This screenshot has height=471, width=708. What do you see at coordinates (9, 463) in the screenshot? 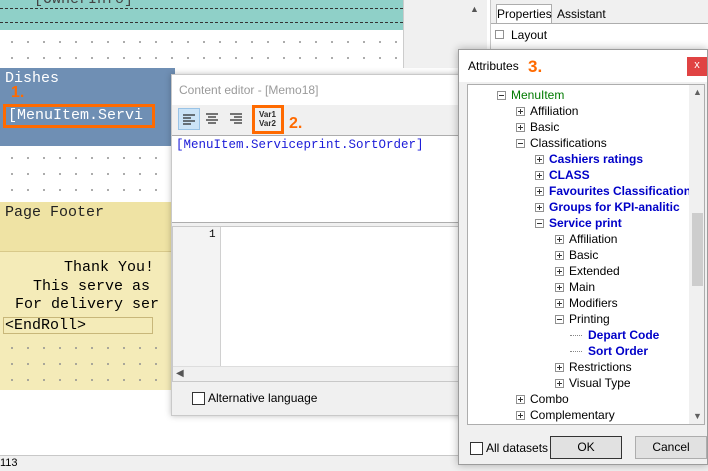
I see `status-bar-text: 113` at bounding box center [9, 463].